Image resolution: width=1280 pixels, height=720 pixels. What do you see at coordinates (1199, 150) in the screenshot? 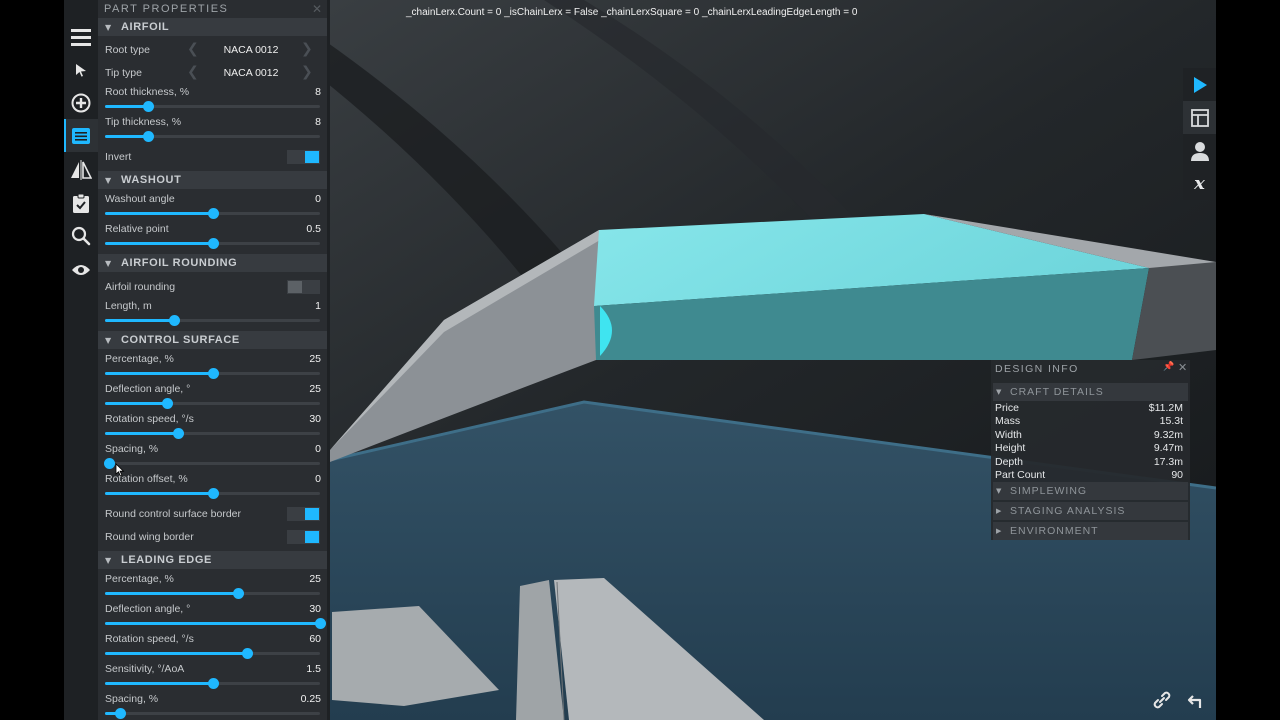
I see `user-icon` at bounding box center [1199, 150].